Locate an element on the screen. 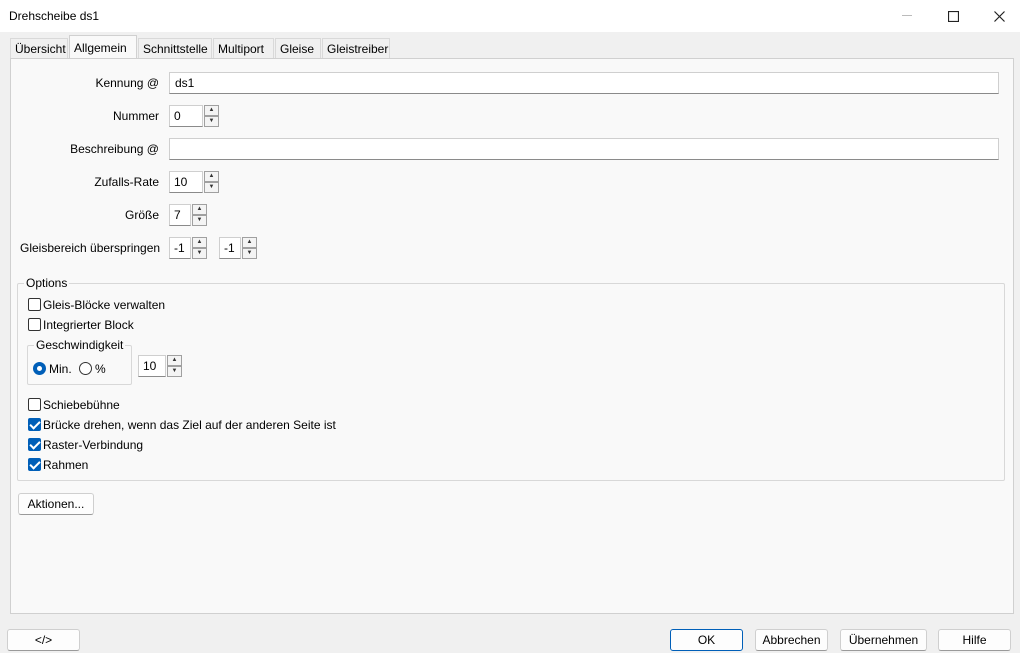 The image size is (1020, 653). geschwindigkeit-value: 10 is located at coordinates (152, 366).